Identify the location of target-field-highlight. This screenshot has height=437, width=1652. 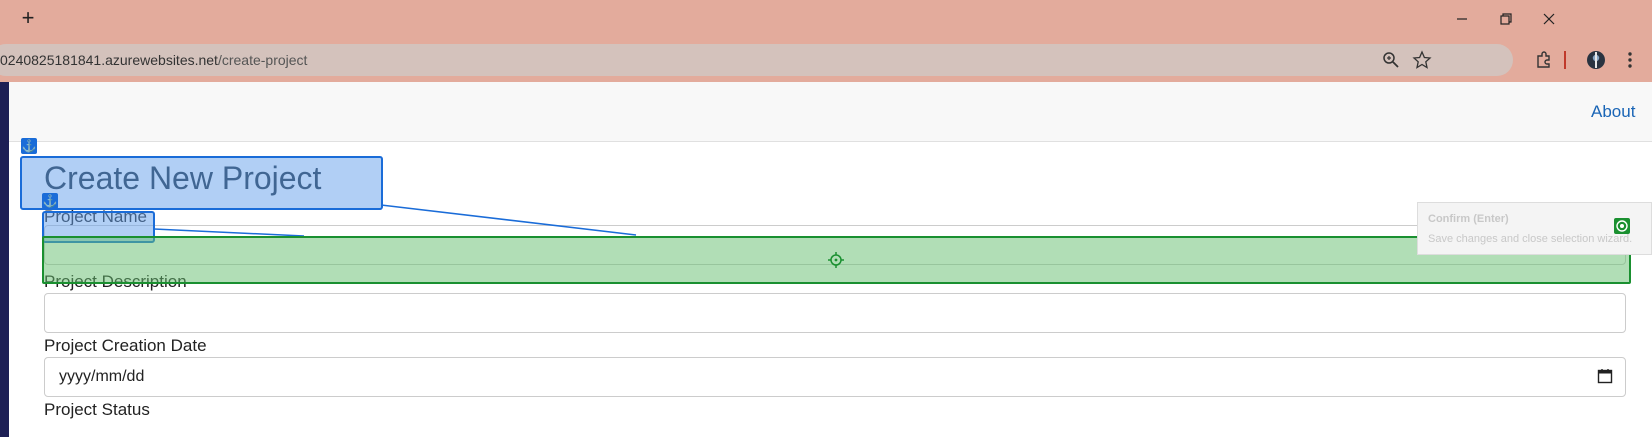
(836, 260).